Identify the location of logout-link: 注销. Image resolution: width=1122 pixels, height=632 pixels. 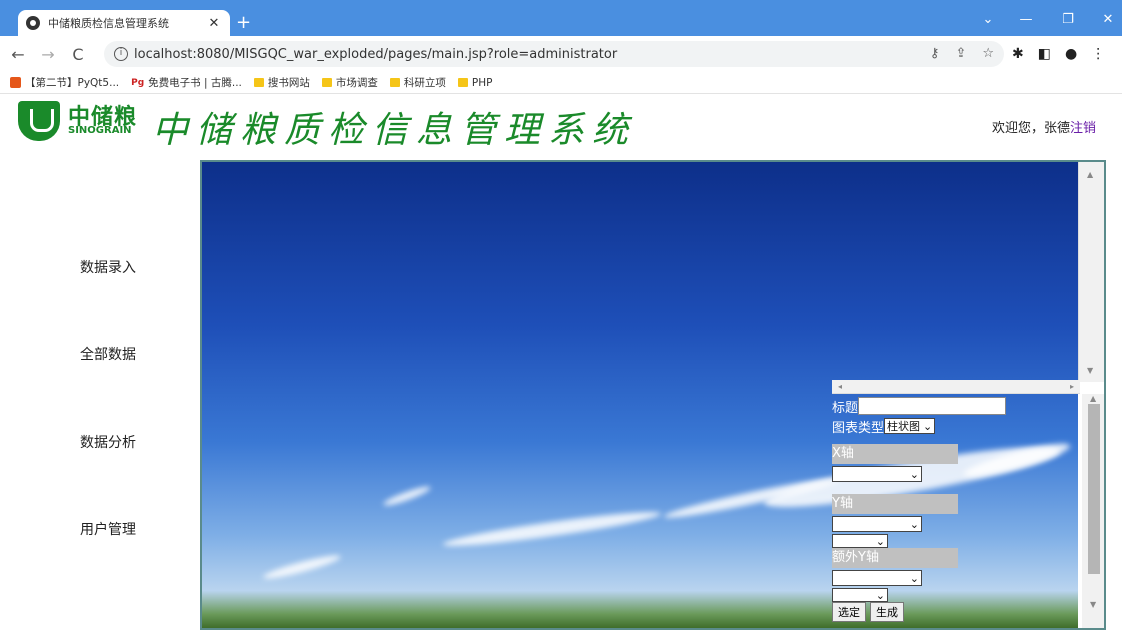
(1083, 128).